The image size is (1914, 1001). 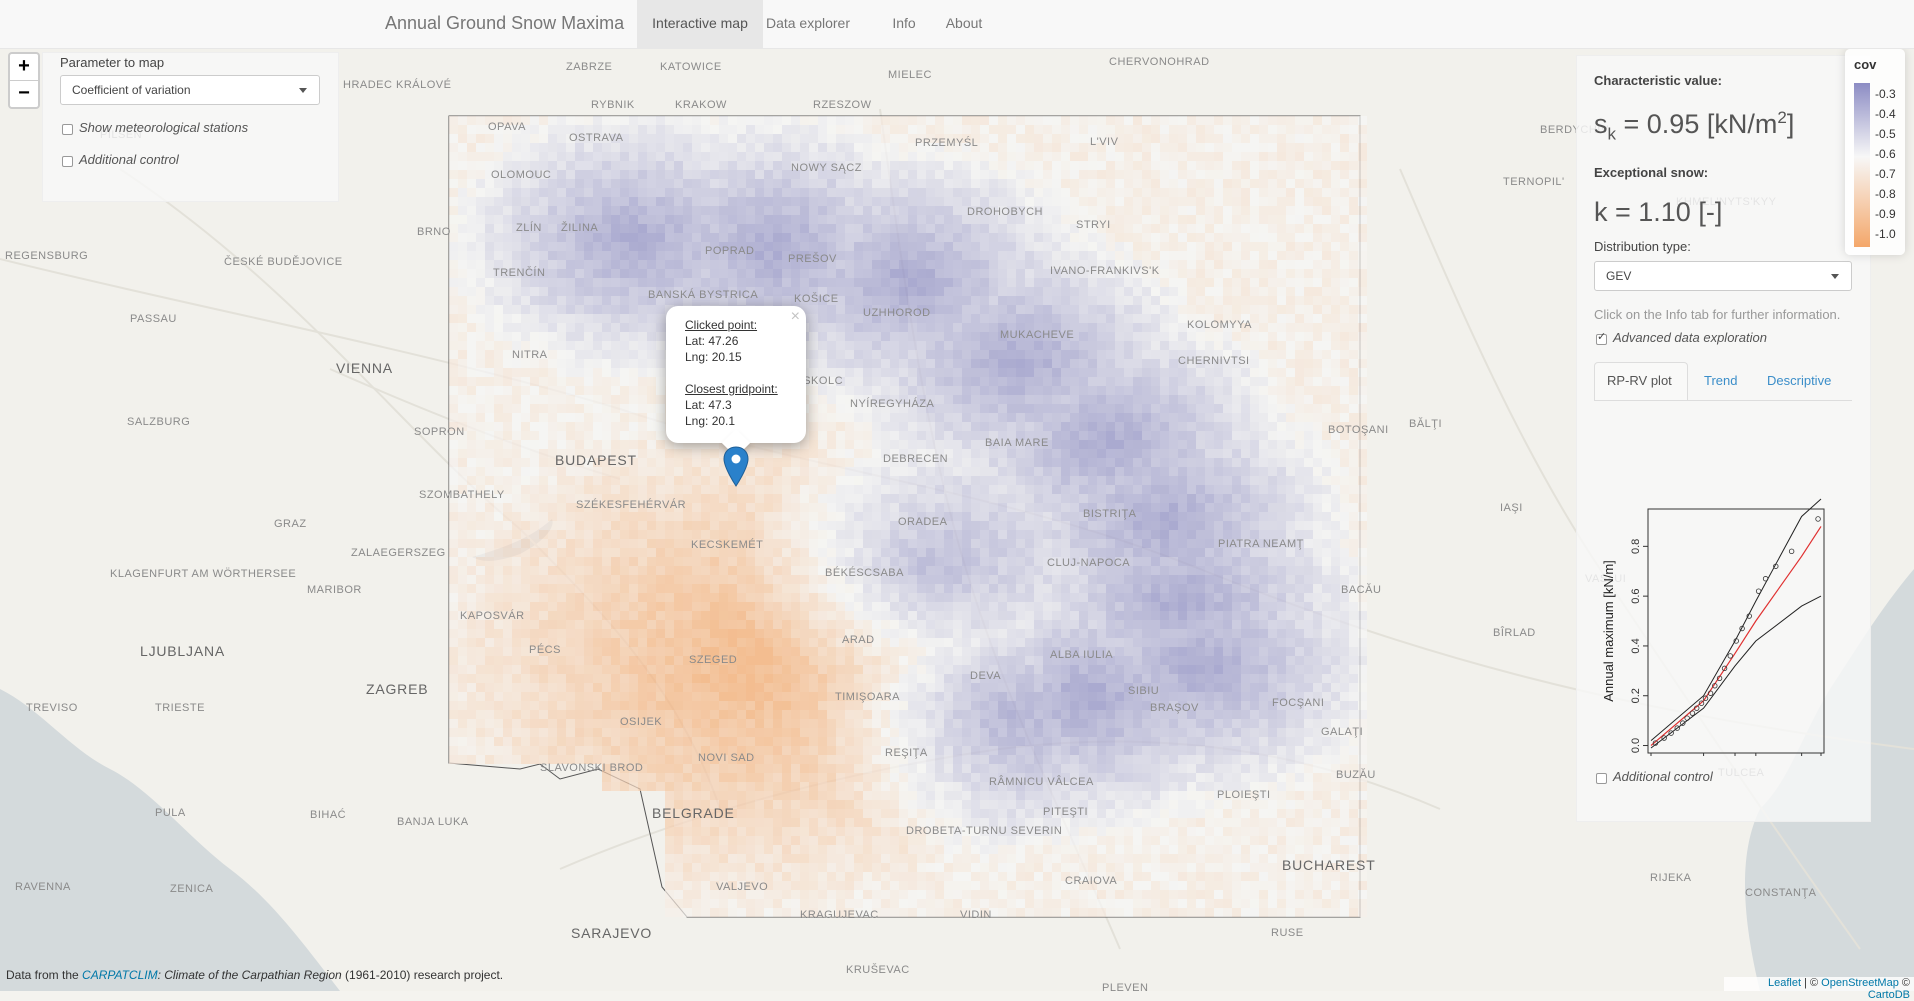 I want to click on nav-about: About, so click(x=964, y=24).